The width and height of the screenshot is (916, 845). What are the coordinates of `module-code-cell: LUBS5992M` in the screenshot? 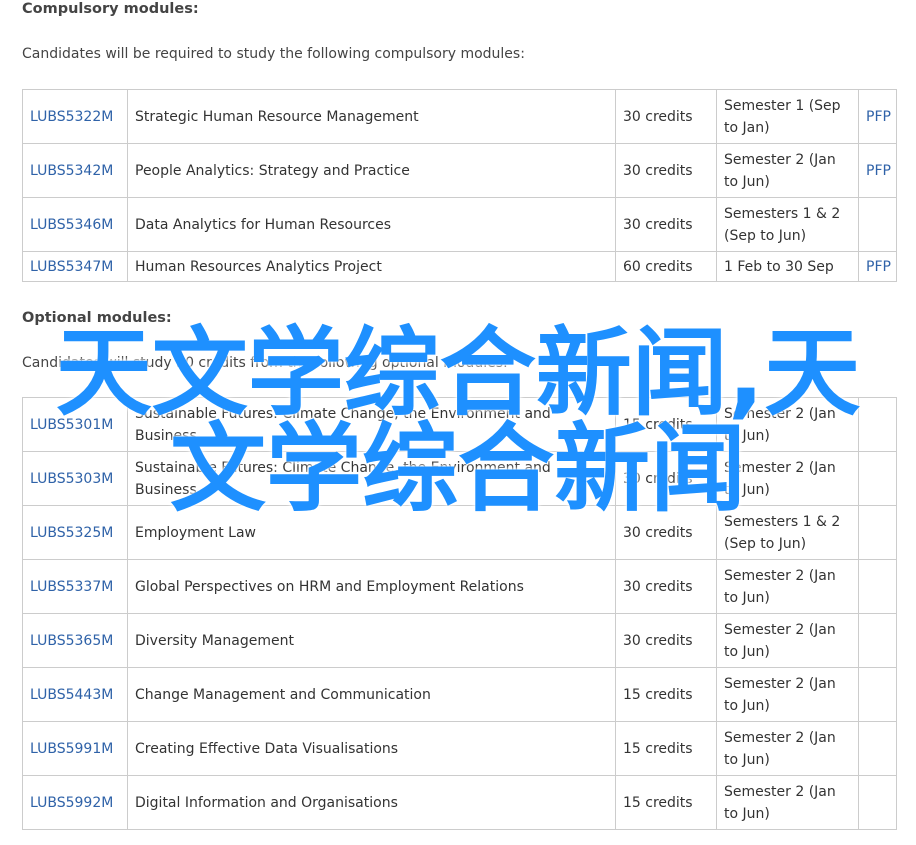 It's located at (75, 802).